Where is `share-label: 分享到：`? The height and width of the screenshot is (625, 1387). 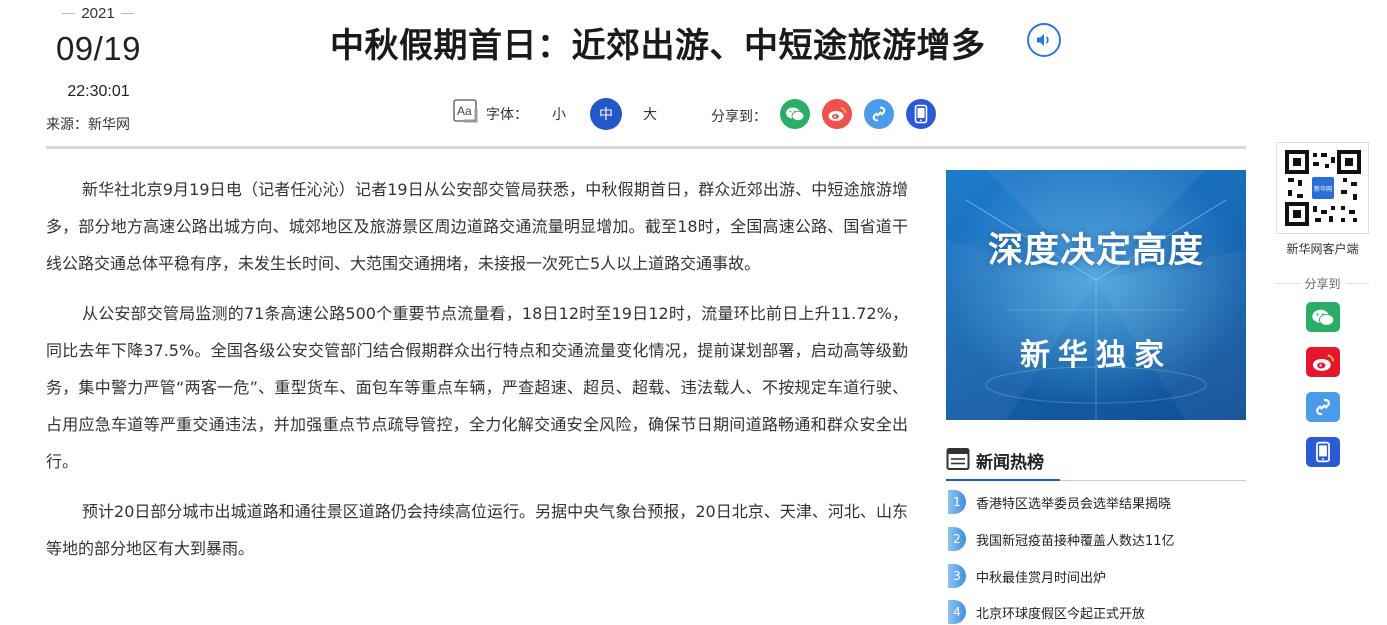 share-label: 分享到： is located at coordinates (739, 117).